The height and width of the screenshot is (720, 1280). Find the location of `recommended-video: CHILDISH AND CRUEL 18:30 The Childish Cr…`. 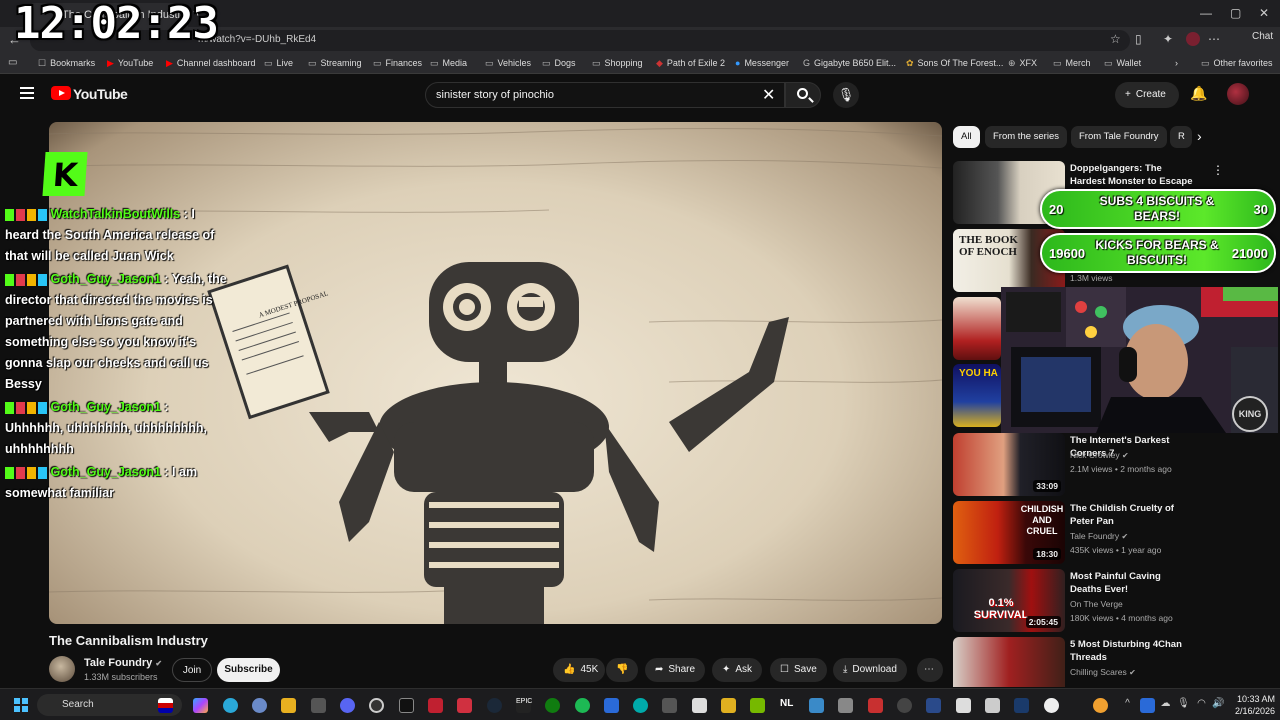

recommended-video: CHILDISH AND CRUEL 18:30 The Childish Cr… is located at coordinates (1112, 533).